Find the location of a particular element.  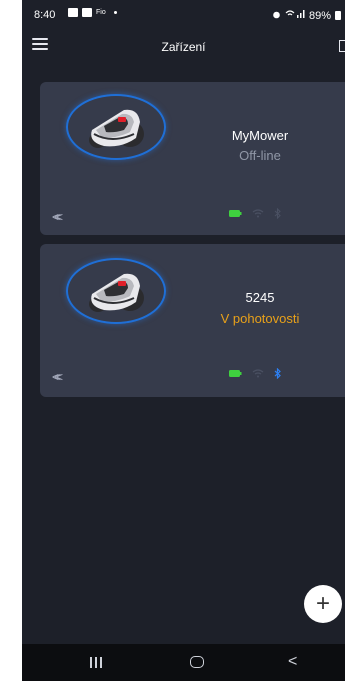

alarm-icon is located at coordinates (276, 16).